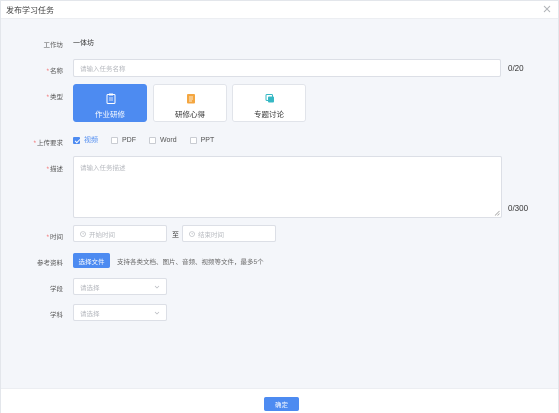 The width and height of the screenshot is (559, 413). What do you see at coordinates (54, 97) in the screenshot?
I see `type-label: *类型` at bounding box center [54, 97].